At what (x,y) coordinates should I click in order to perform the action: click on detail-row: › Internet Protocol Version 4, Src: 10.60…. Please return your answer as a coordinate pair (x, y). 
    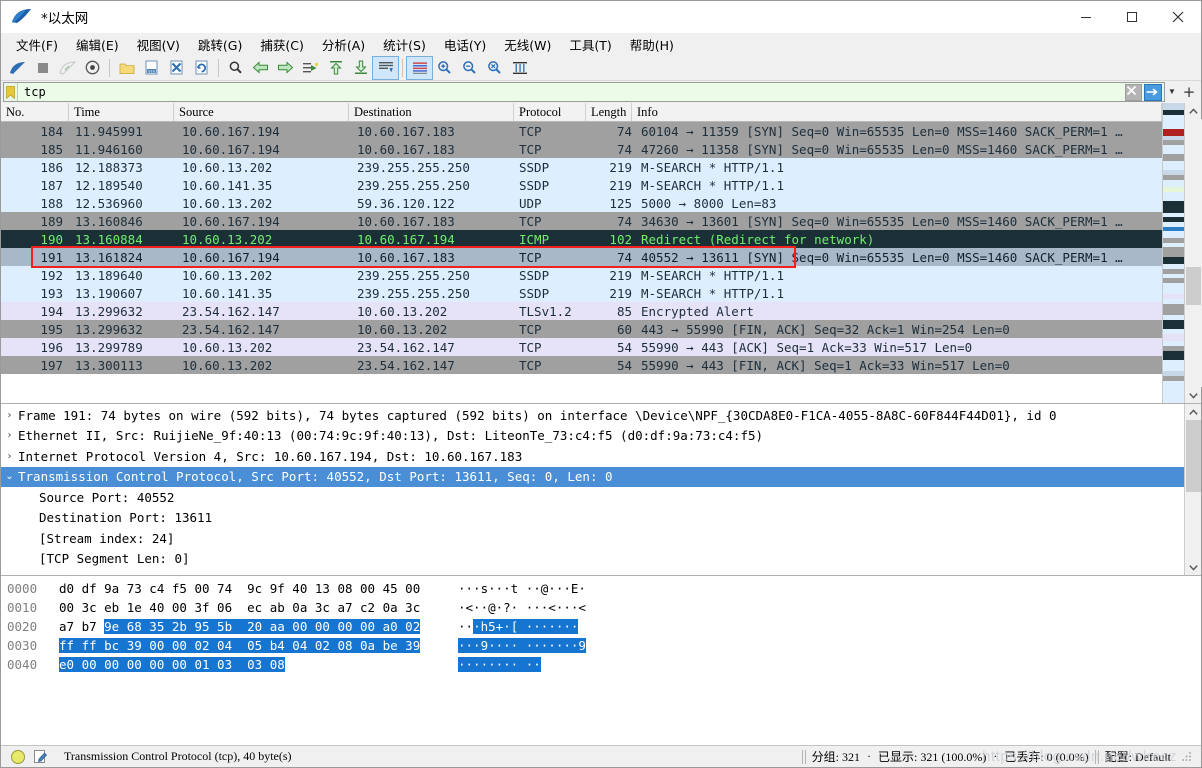
    Looking at the image, I should click on (592, 456).